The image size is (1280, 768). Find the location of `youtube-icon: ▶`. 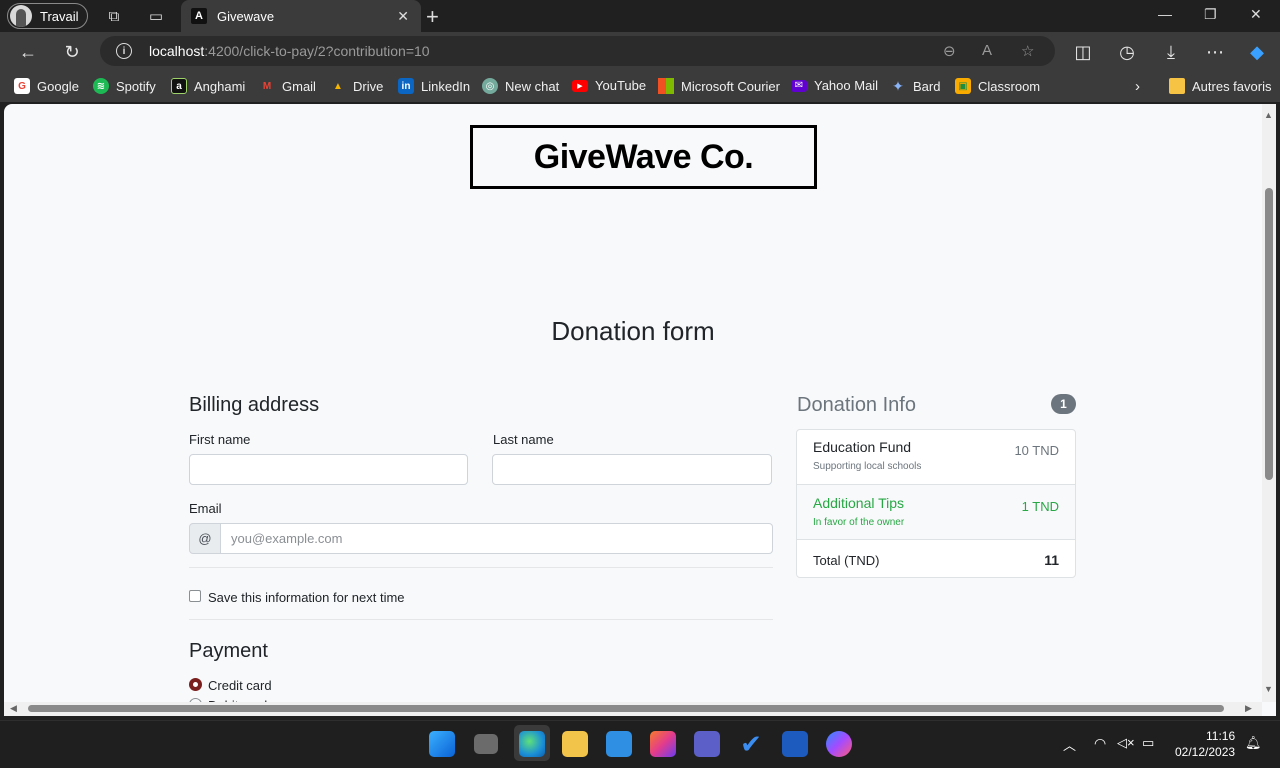

youtube-icon: ▶ is located at coordinates (580, 85).